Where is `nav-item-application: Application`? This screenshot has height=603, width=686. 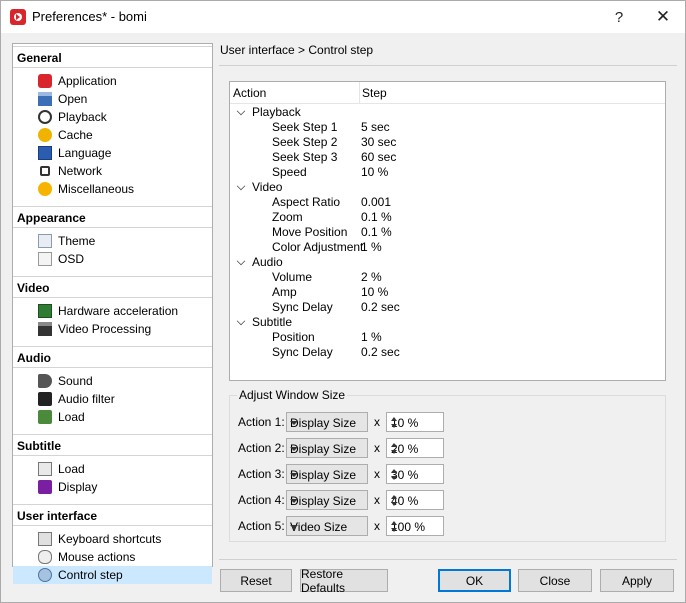
nav-item-application: Application is located at coordinates (112, 81).